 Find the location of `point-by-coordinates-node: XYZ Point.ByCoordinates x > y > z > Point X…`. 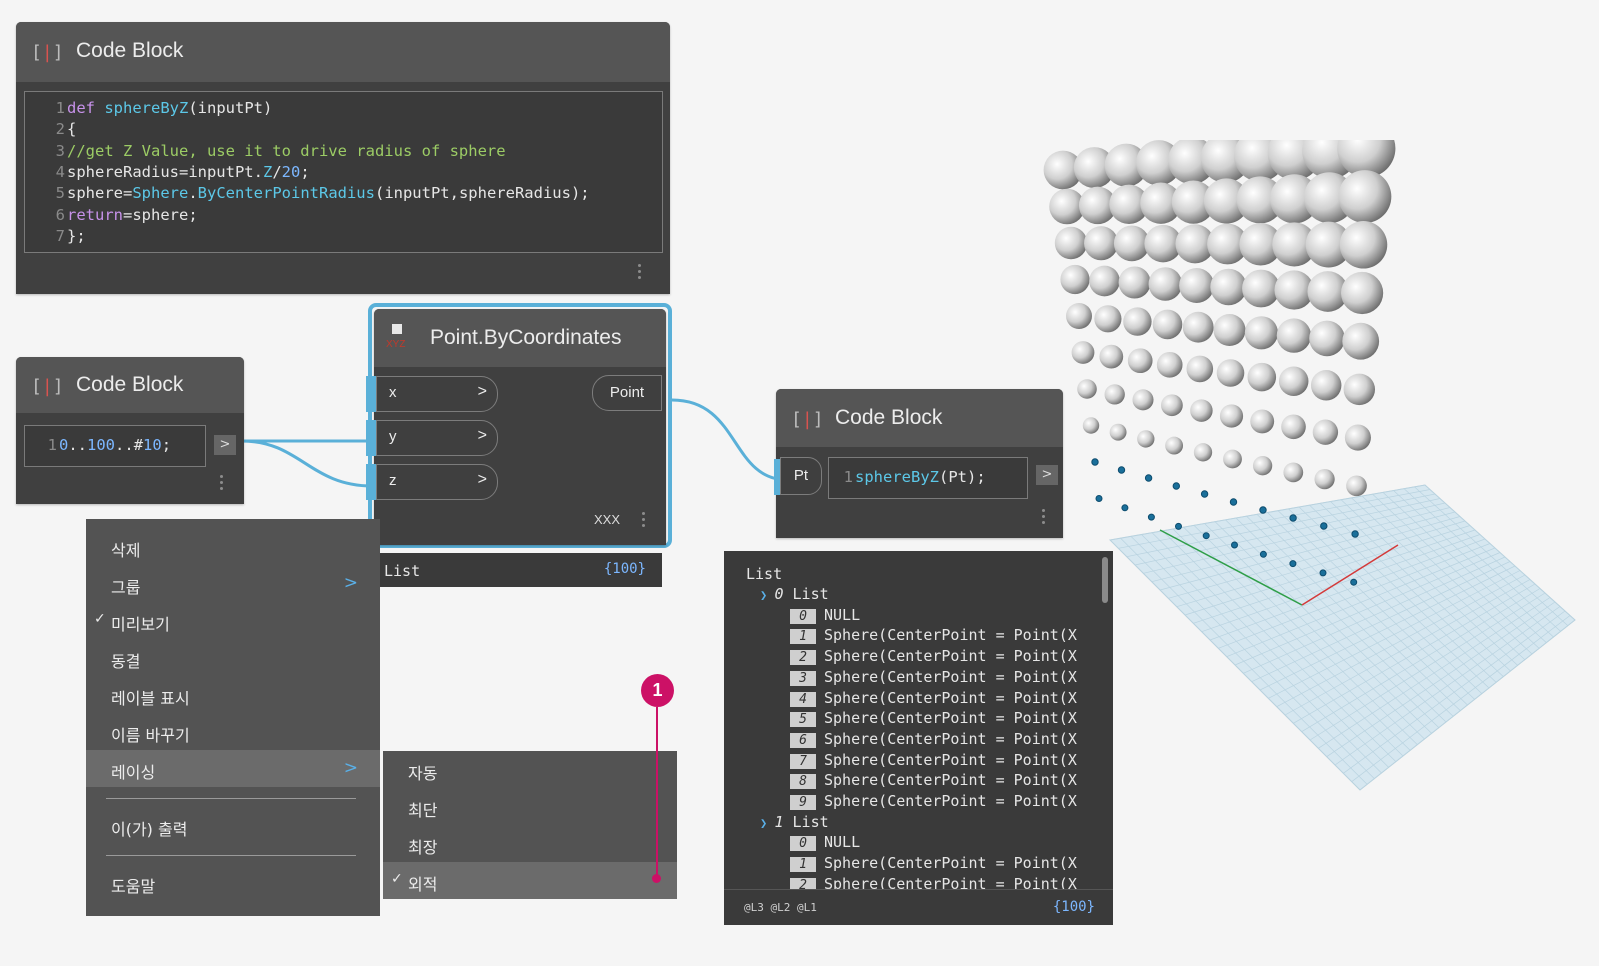

point-by-coordinates-node: XYZ Point.ByCoordinates x > y > z > Point X… is located at coordinates (516, 427).